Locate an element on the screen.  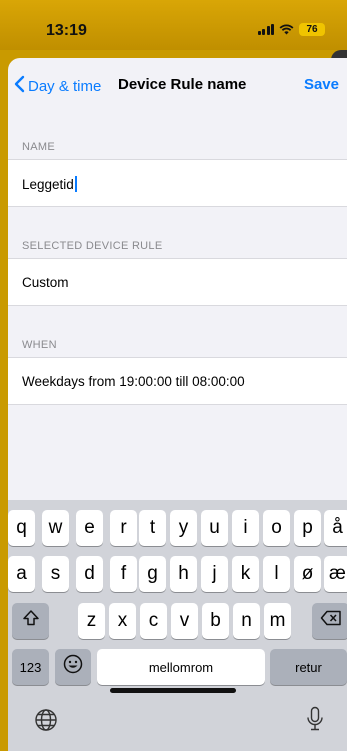
key-k: k is located at coordinates (245, 574).